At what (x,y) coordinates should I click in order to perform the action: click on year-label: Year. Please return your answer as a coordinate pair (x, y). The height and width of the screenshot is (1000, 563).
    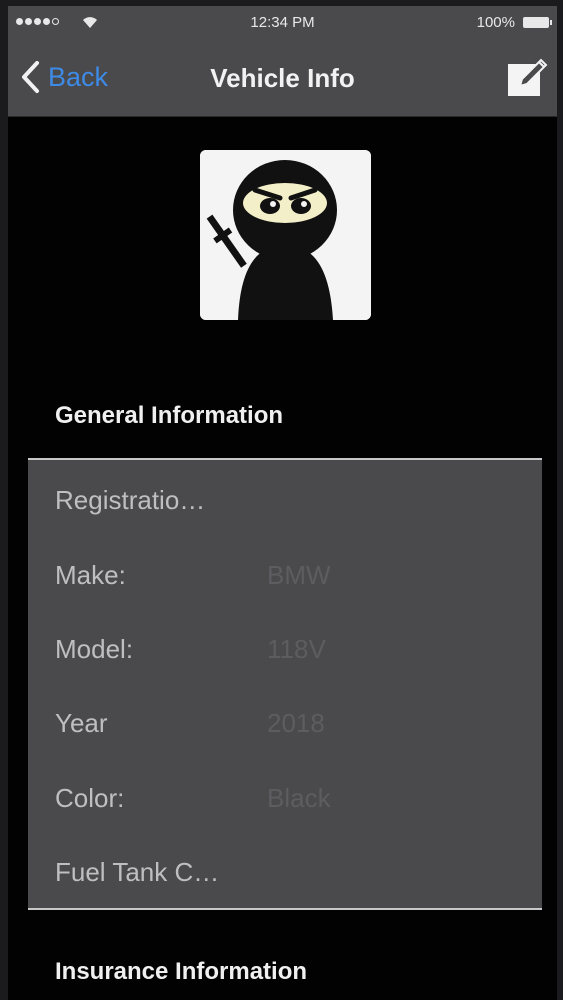
    Looking at the image, I should click on (81, 723).